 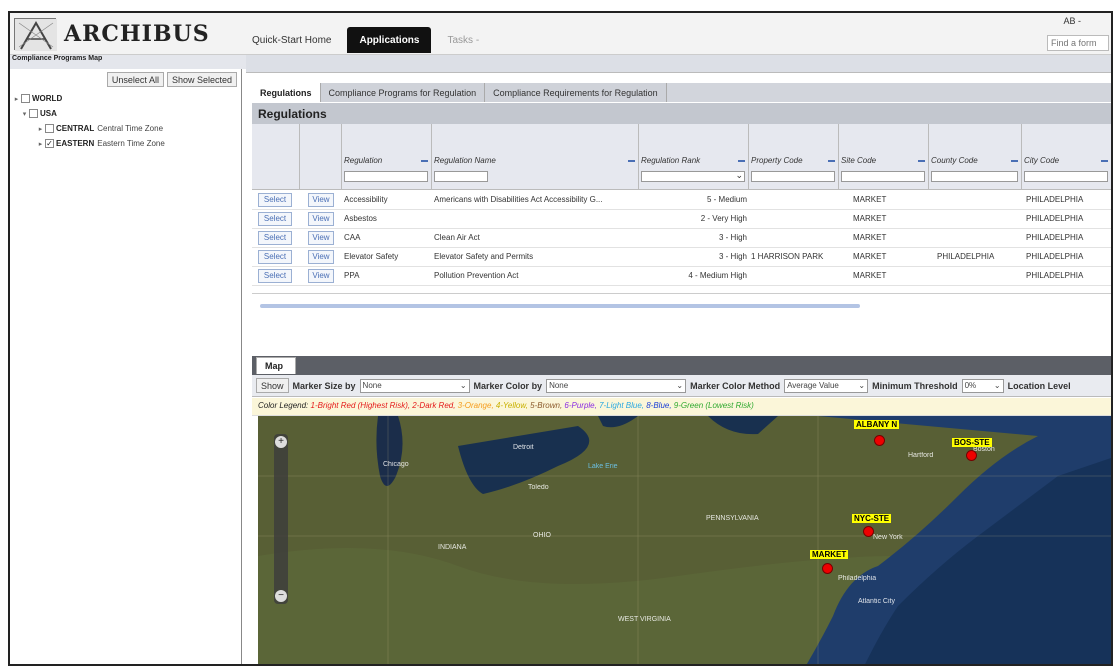 What do you see at coordinates (88, 113) in the screenshot?
I see `tree-node-usa: ▾ USA` at bounding box center [88, 113].